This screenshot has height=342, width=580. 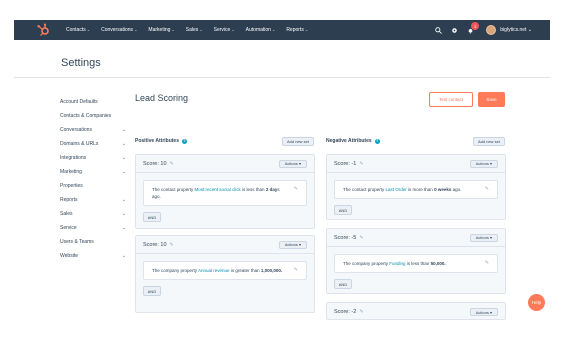 What do you see at coordinates (93, 242) in the screenshot?
I see `sidebar-item-users-teams: Users & Teams` at bounding box center [93, 242].